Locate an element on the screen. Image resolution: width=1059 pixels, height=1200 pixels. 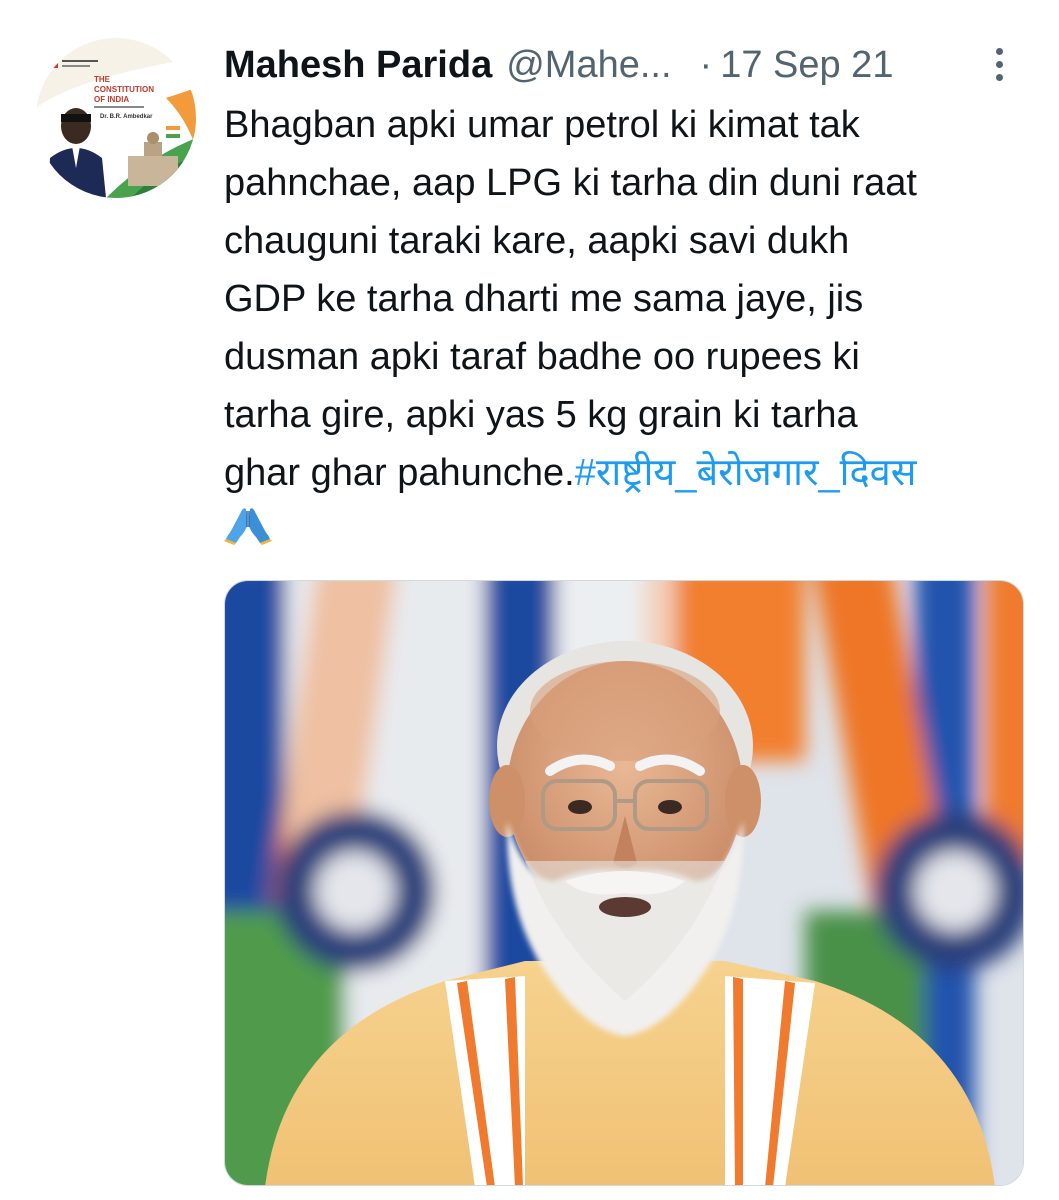
book-title-line1: THE is located at coordinates (102, 79).